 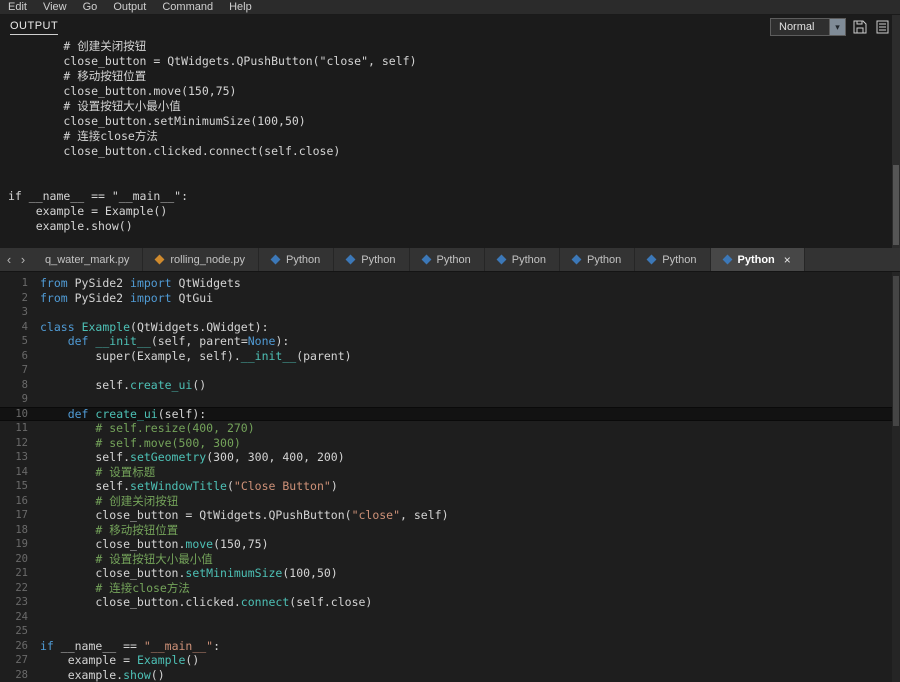 I want to click on tab-scroll-arrows: ‹ ›, so click(x=16, y=259).